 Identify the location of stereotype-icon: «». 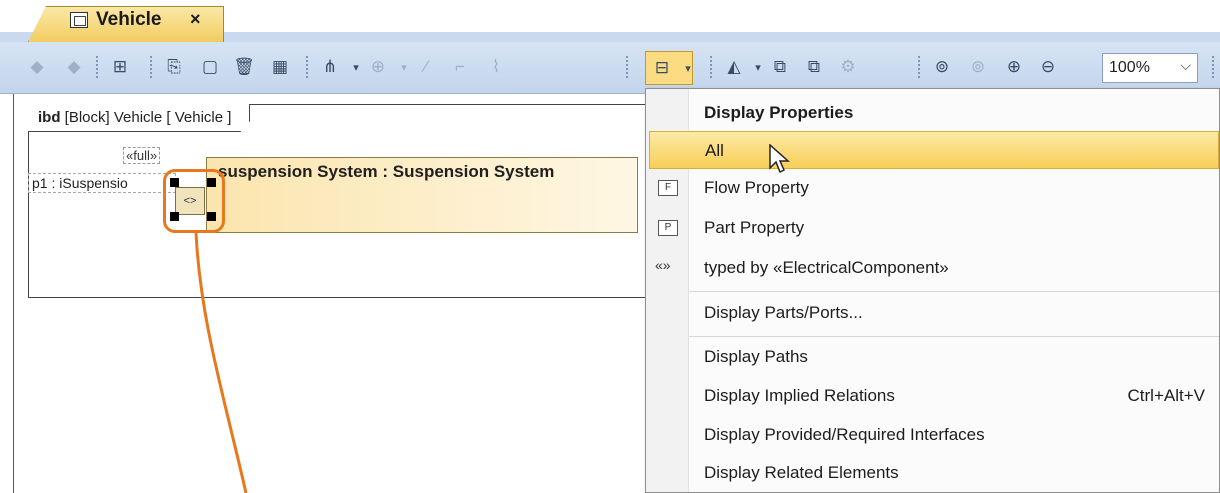
(663, 265).